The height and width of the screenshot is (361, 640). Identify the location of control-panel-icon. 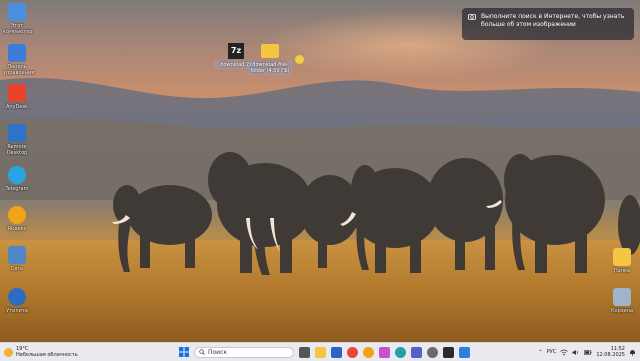
(17, 53).